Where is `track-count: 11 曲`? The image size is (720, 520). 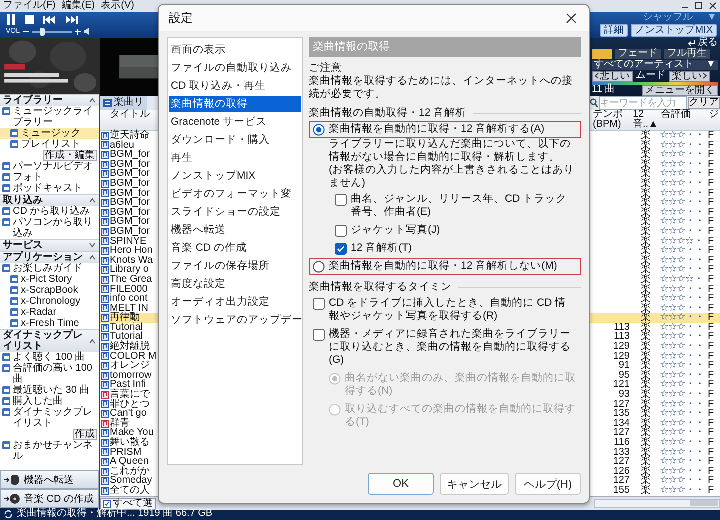 track-count: 11 曲 is located at coordinates (604, 90).